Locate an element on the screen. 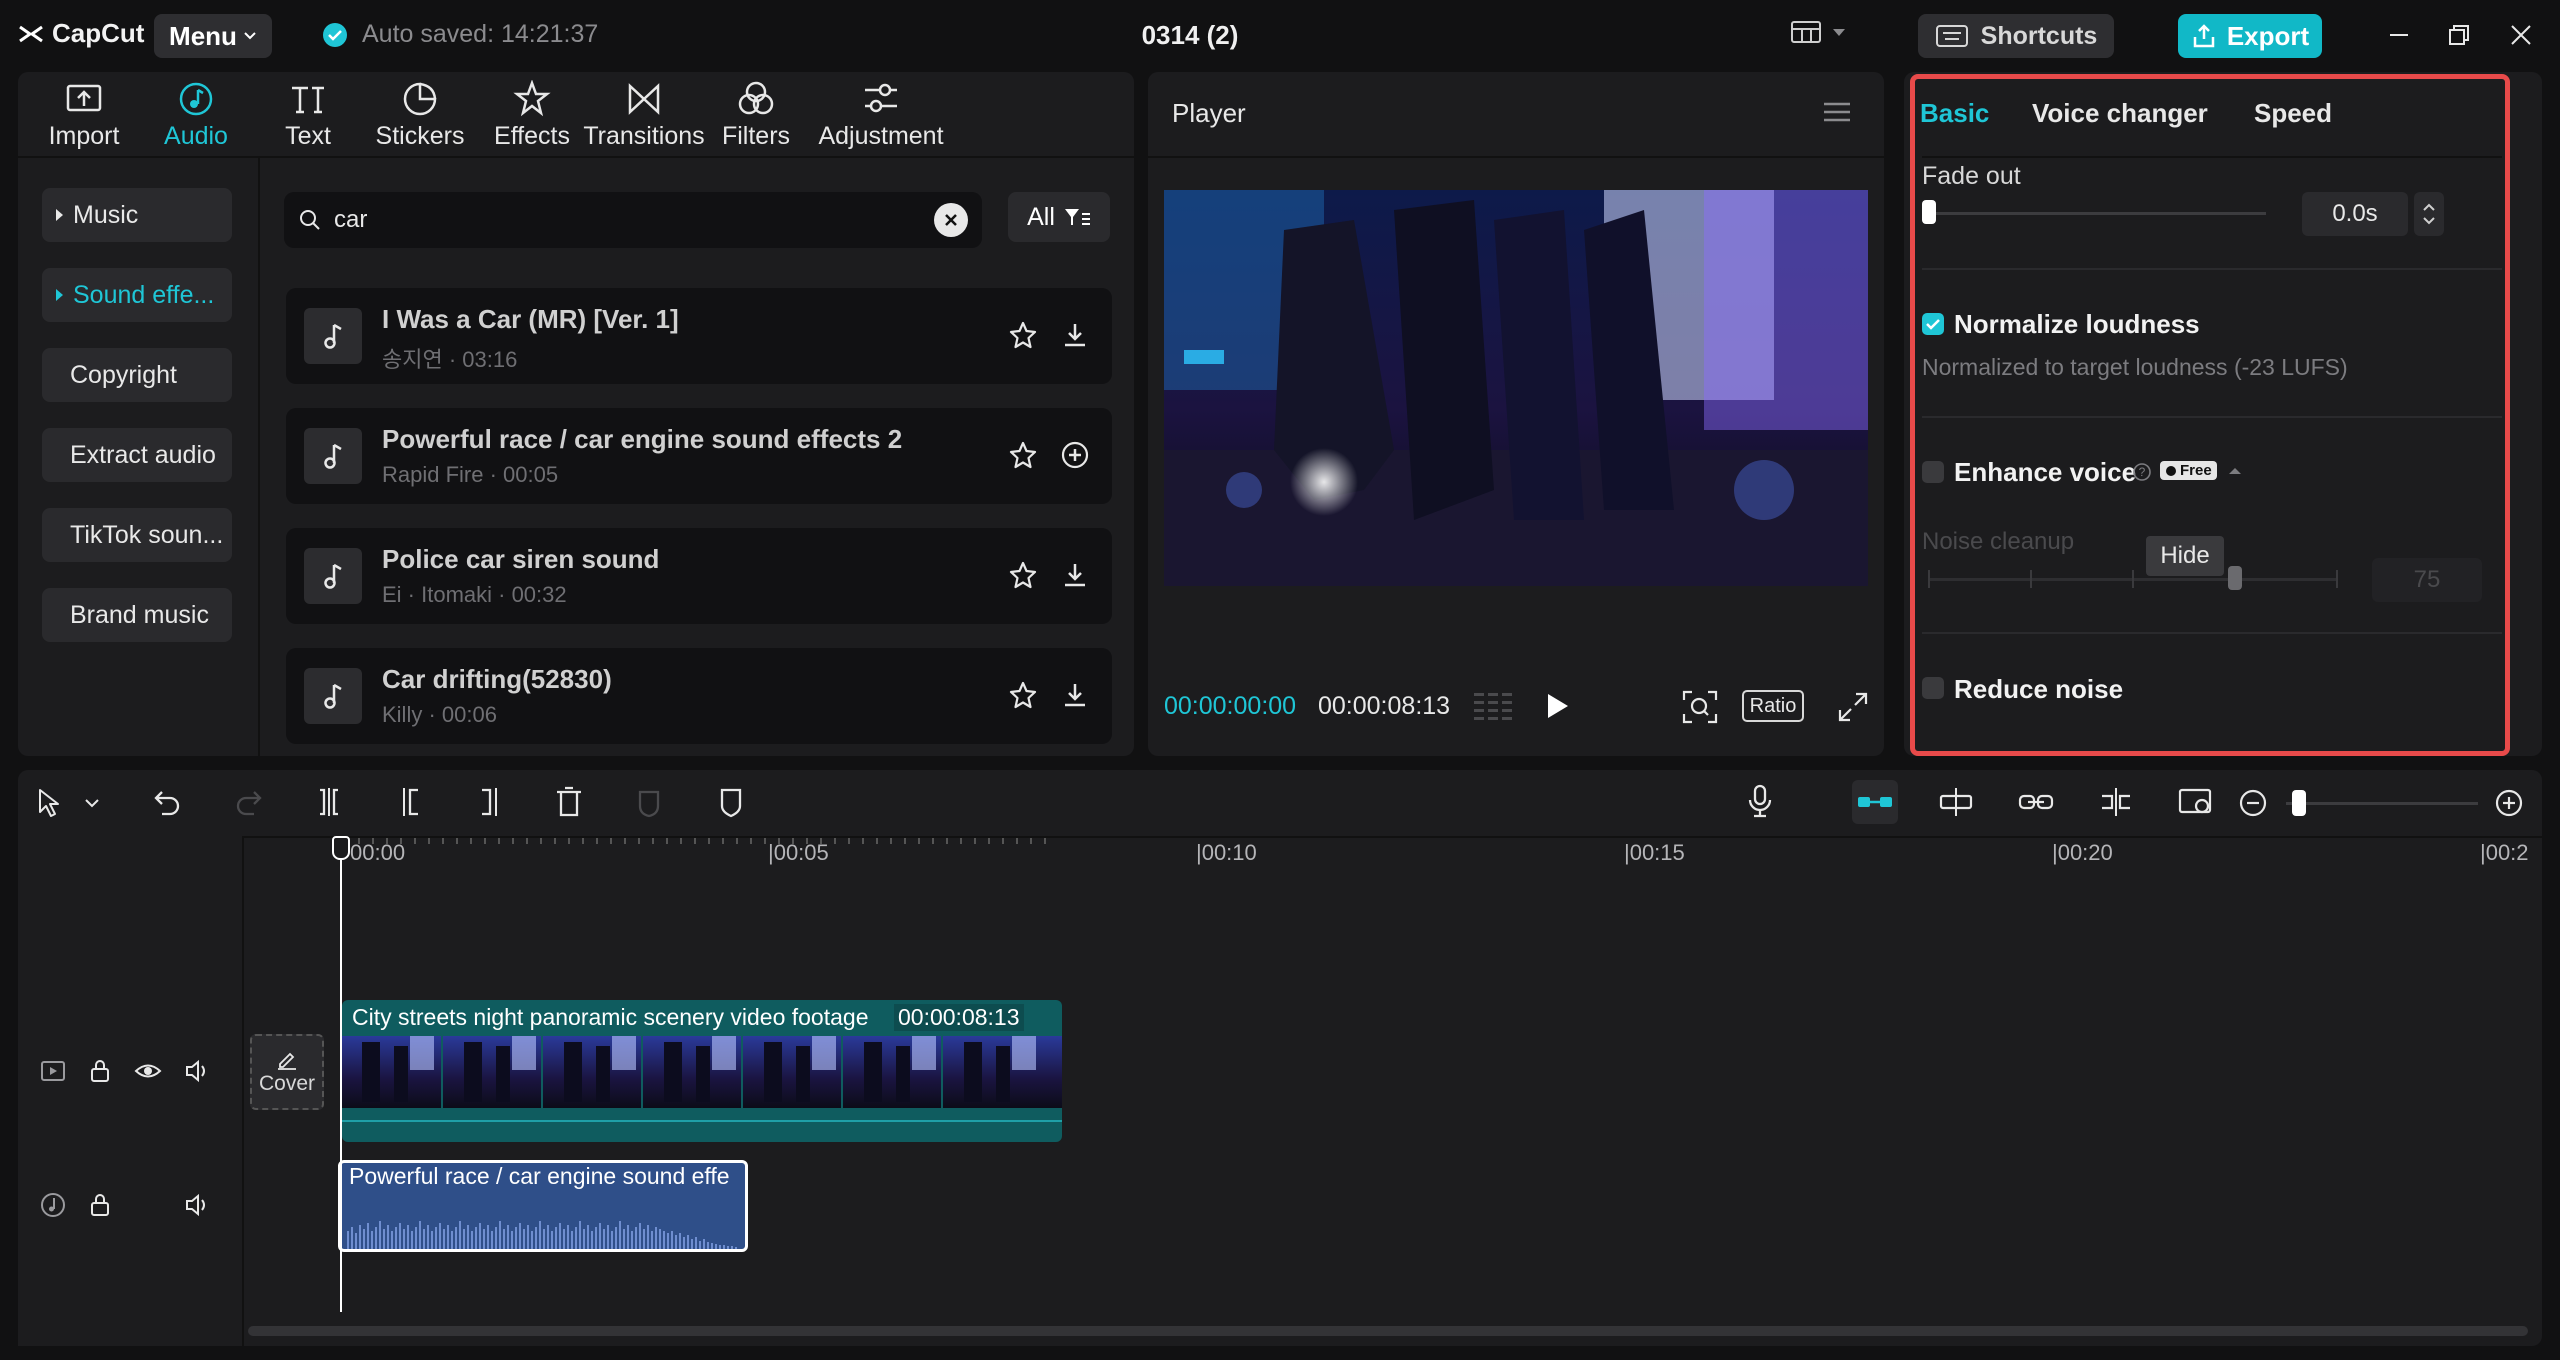  fade-out-stepper is located at coordinates (2429, 214).